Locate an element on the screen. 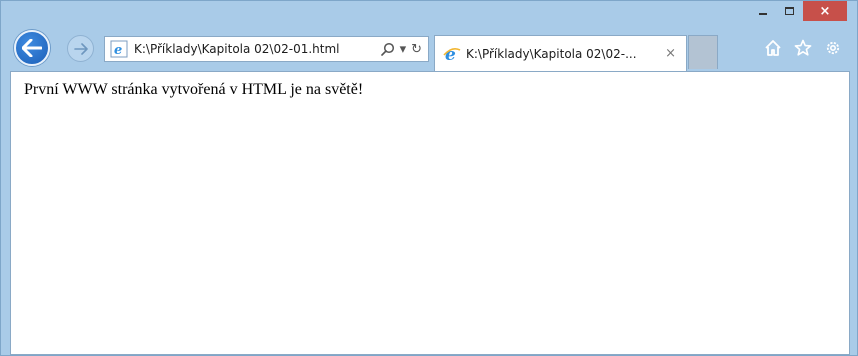 This screenshot has height=356, width=858. maximize-button is located at coordinates (789, 11).